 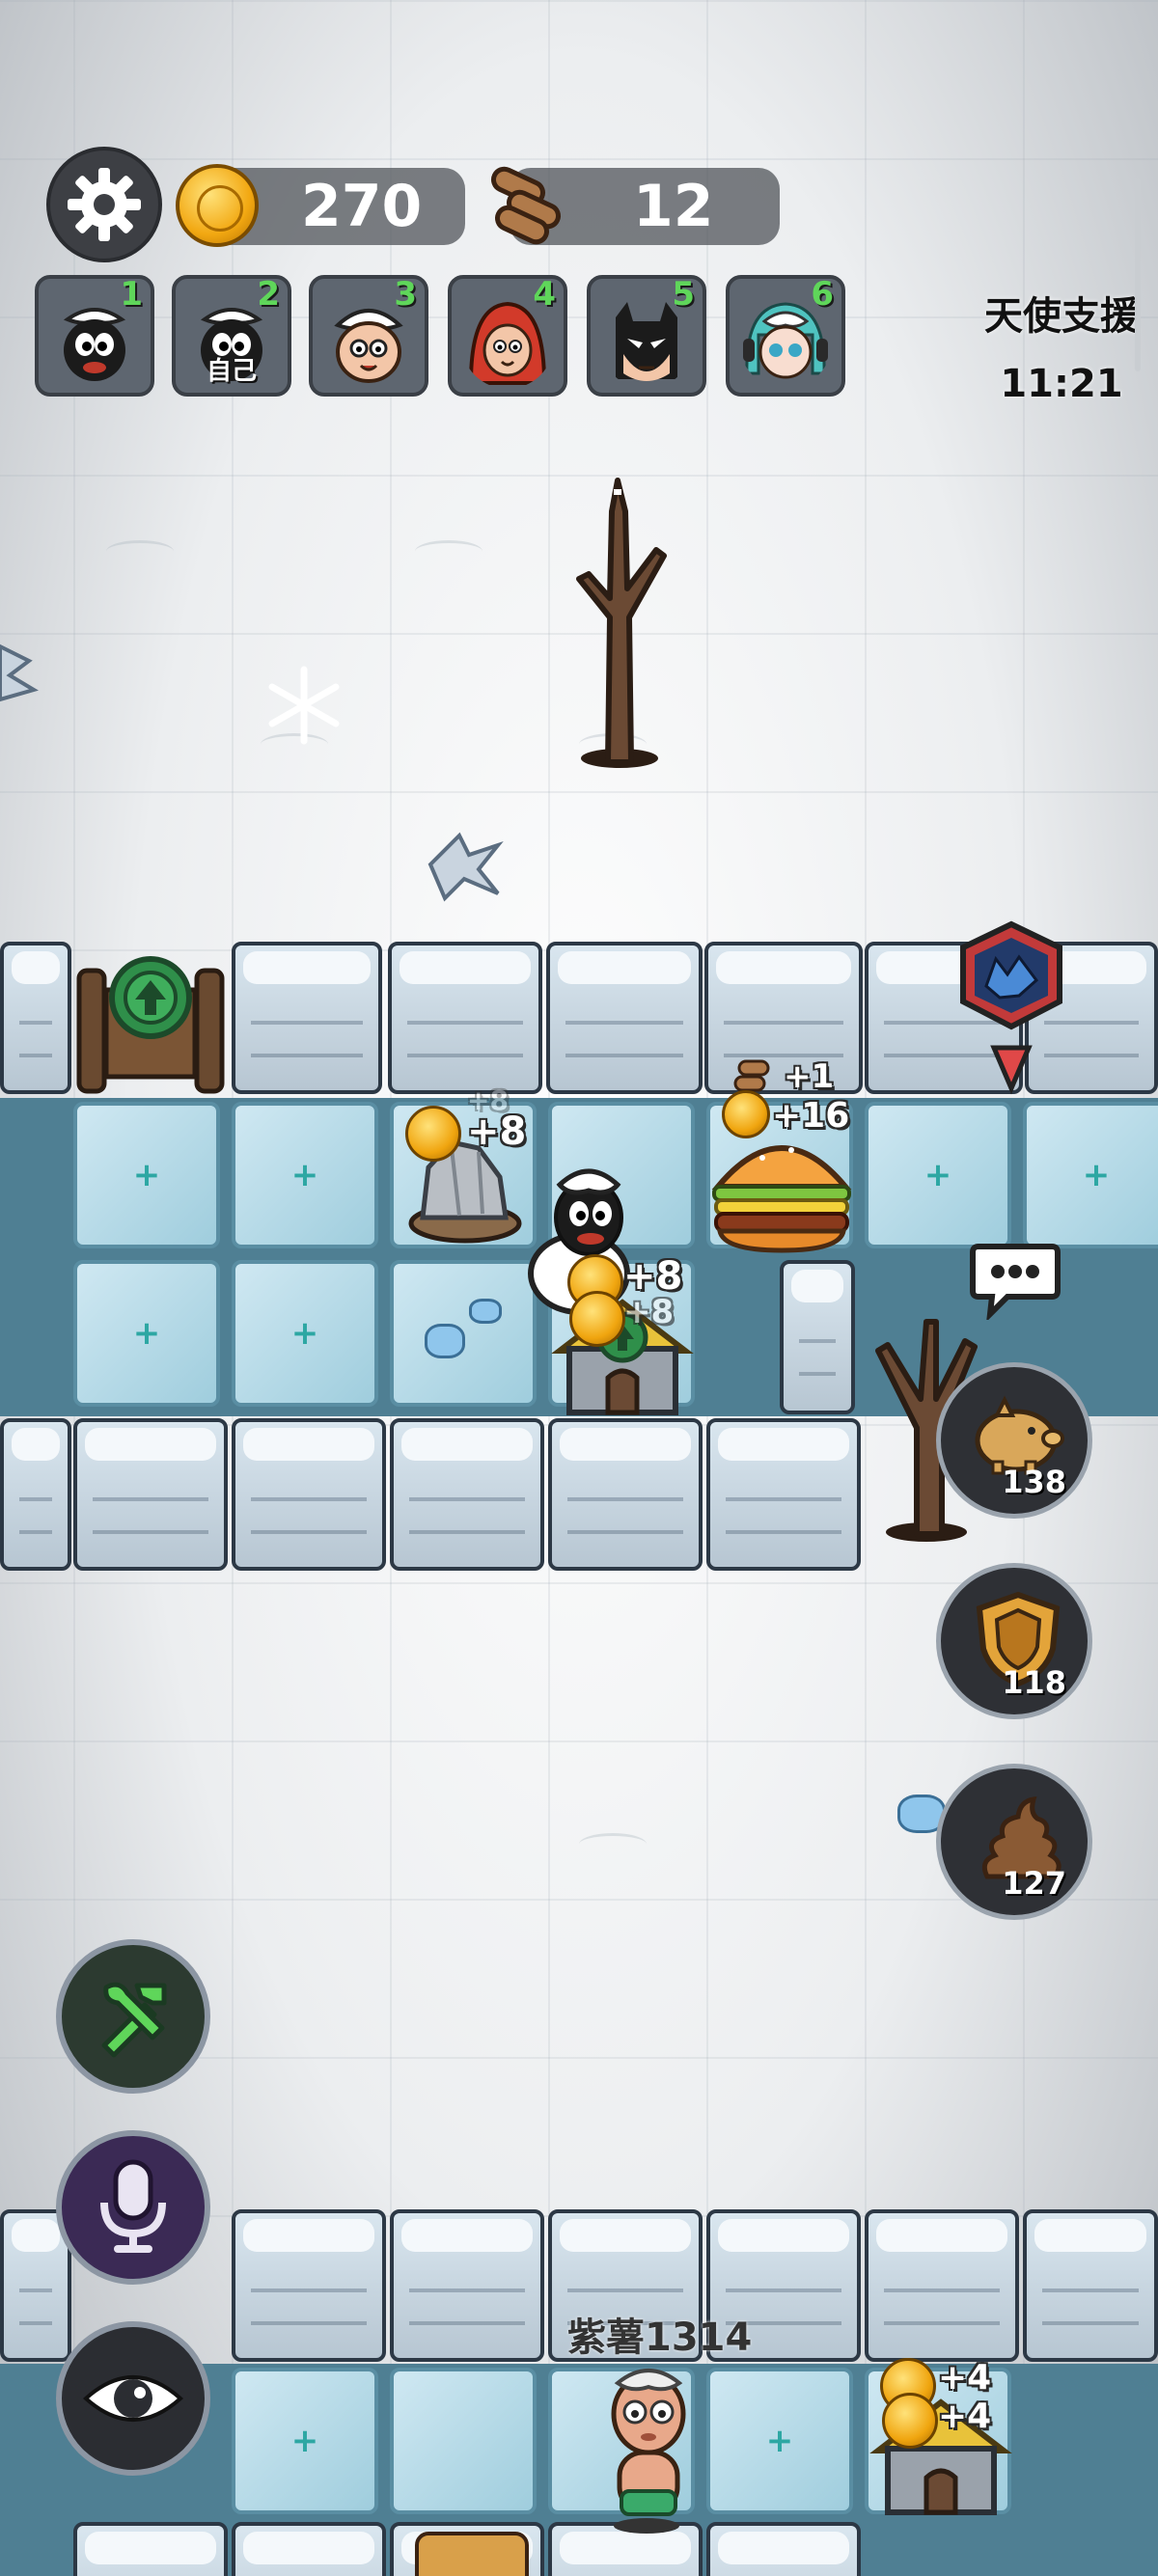 I want to click on snowflake-icon, so click(x=304, y=706).